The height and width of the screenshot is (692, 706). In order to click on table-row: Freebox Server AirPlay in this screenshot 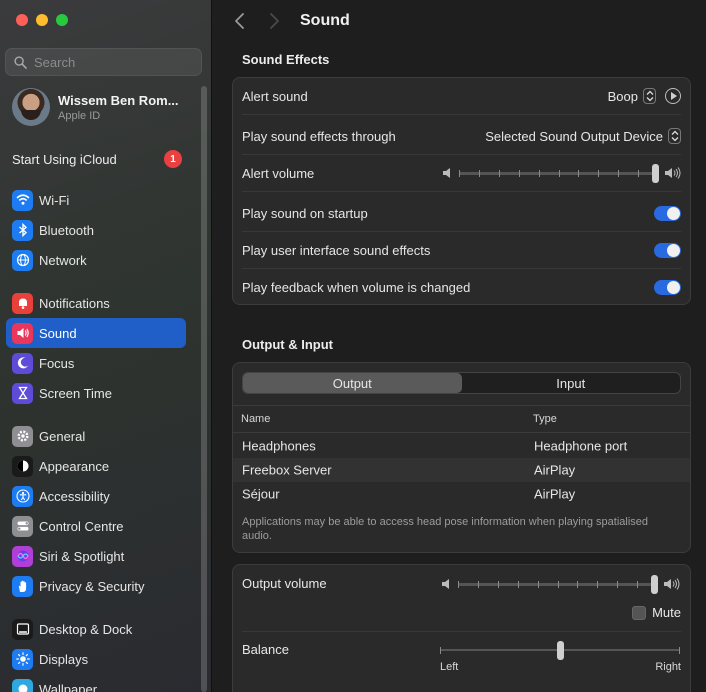, I will do `click(461, 470)`.